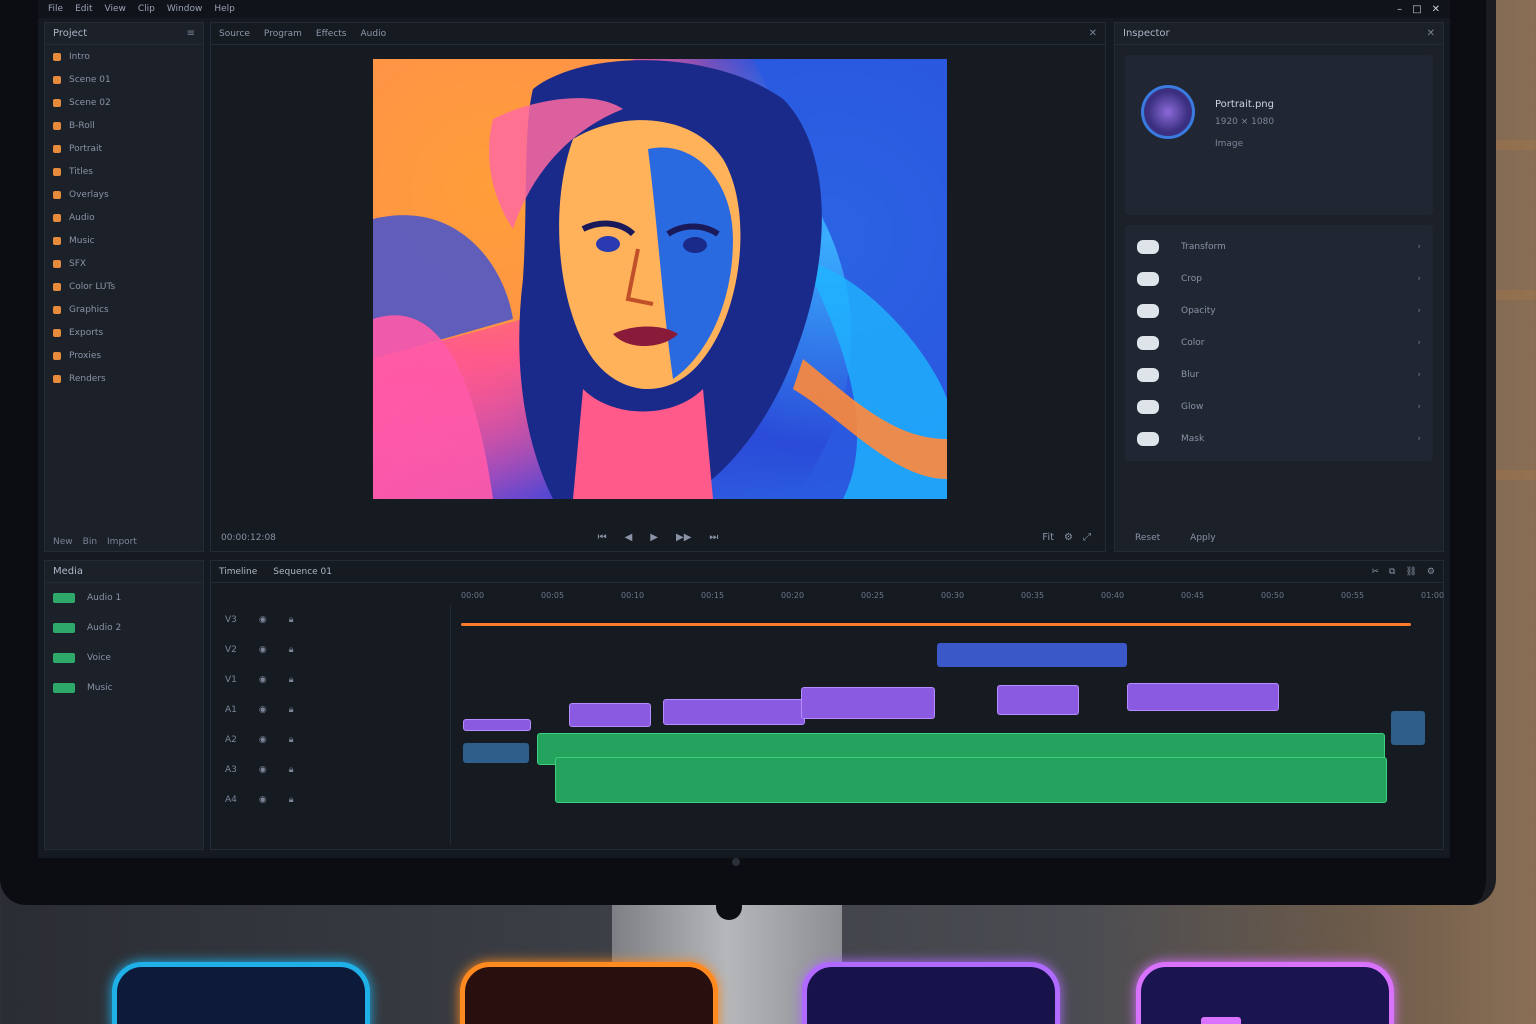 The image size is (1536, 1024). Describe the element at coordinates (185, 9) in the screenshot. I see `menu-window: Window` at that location.